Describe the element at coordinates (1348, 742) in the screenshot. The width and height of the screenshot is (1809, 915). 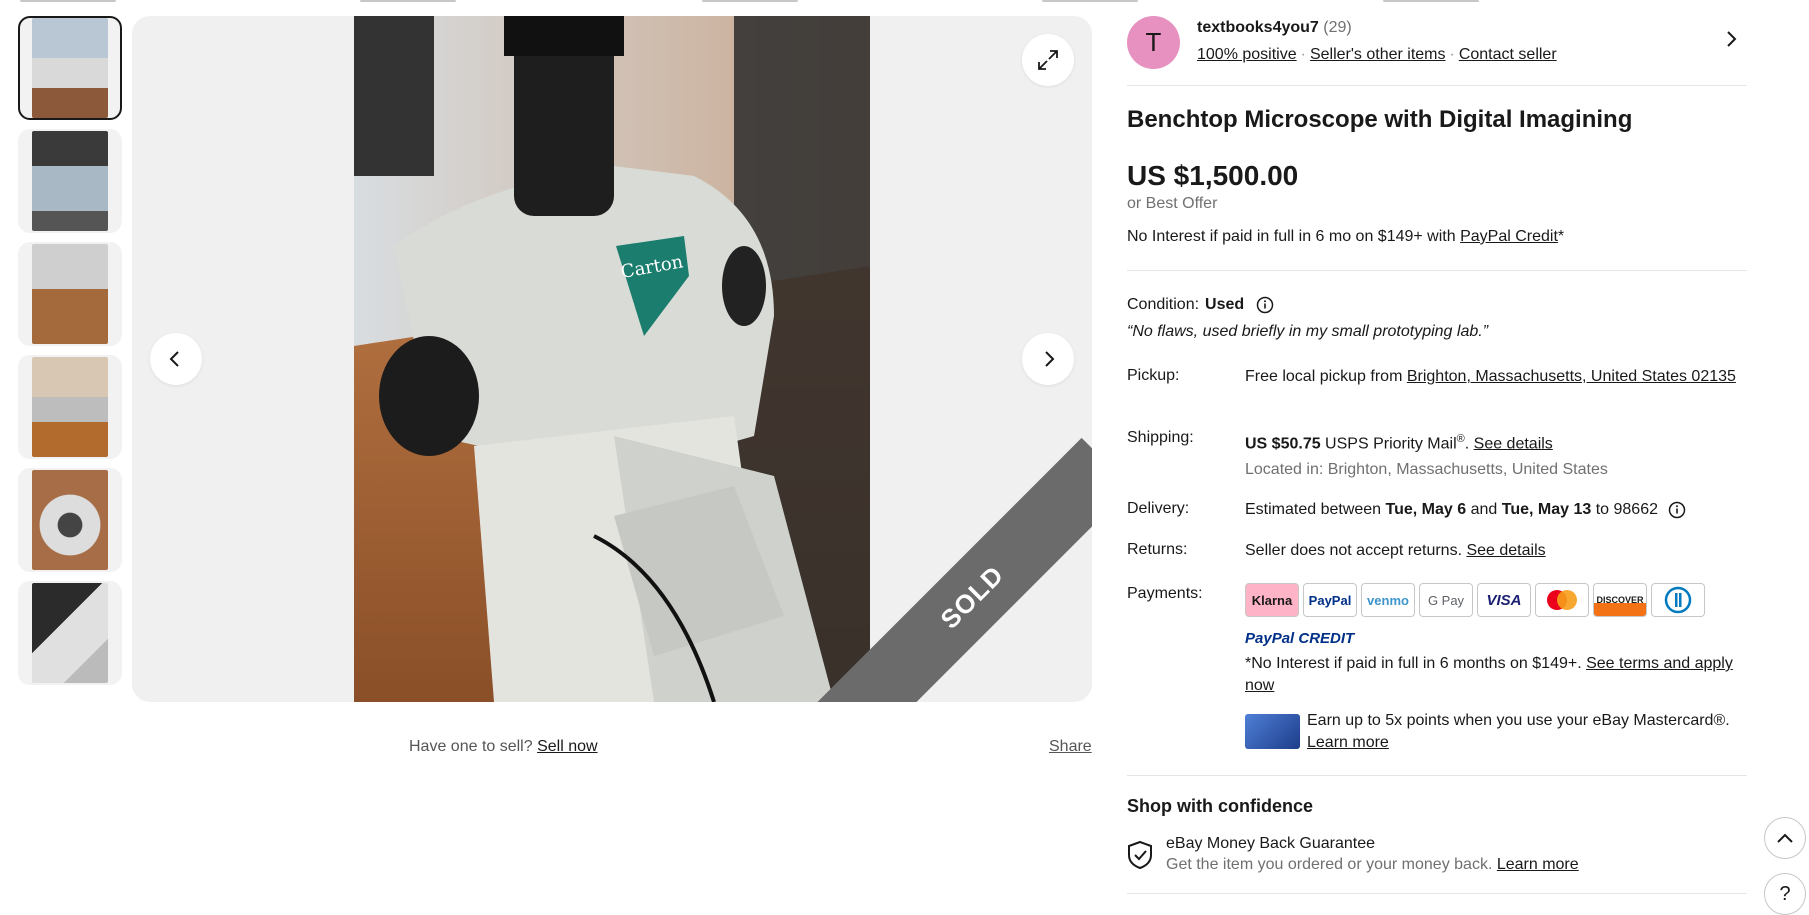
I see `mastercard-learn-more-link: Learn more` at that location.